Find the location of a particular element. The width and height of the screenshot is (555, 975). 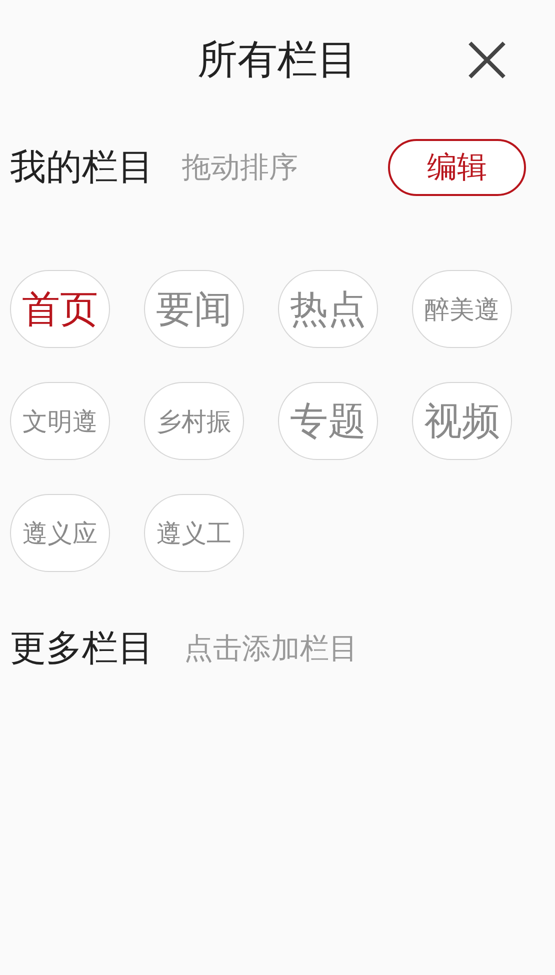

channel-tab: 专题 is located at coordinates (328, 421).